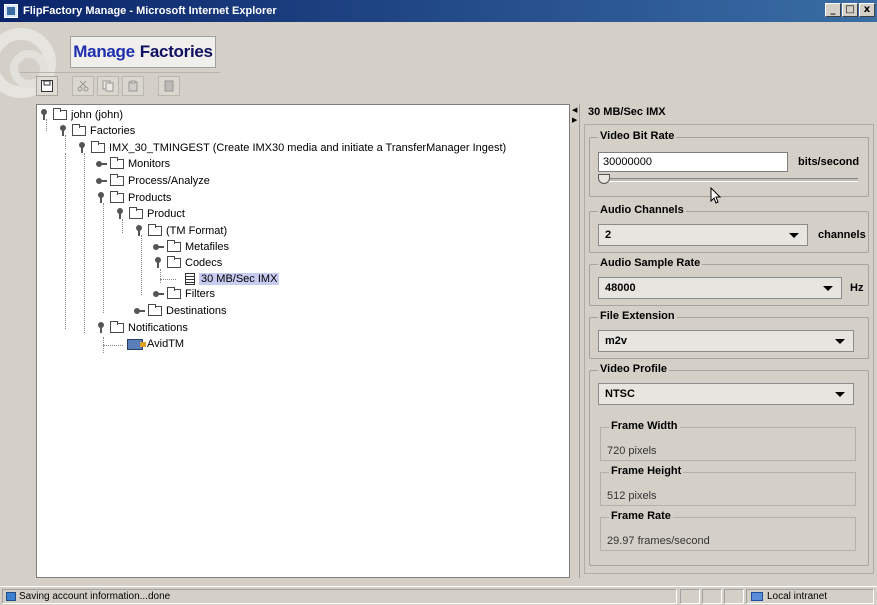 The height and width of the screenshot is (605, 877). What do you see at coordinates (650, 263) in the screenshot?
I see `audio-sample-rate-label: Audio Sample Rate` at bounding box center [650, 263].